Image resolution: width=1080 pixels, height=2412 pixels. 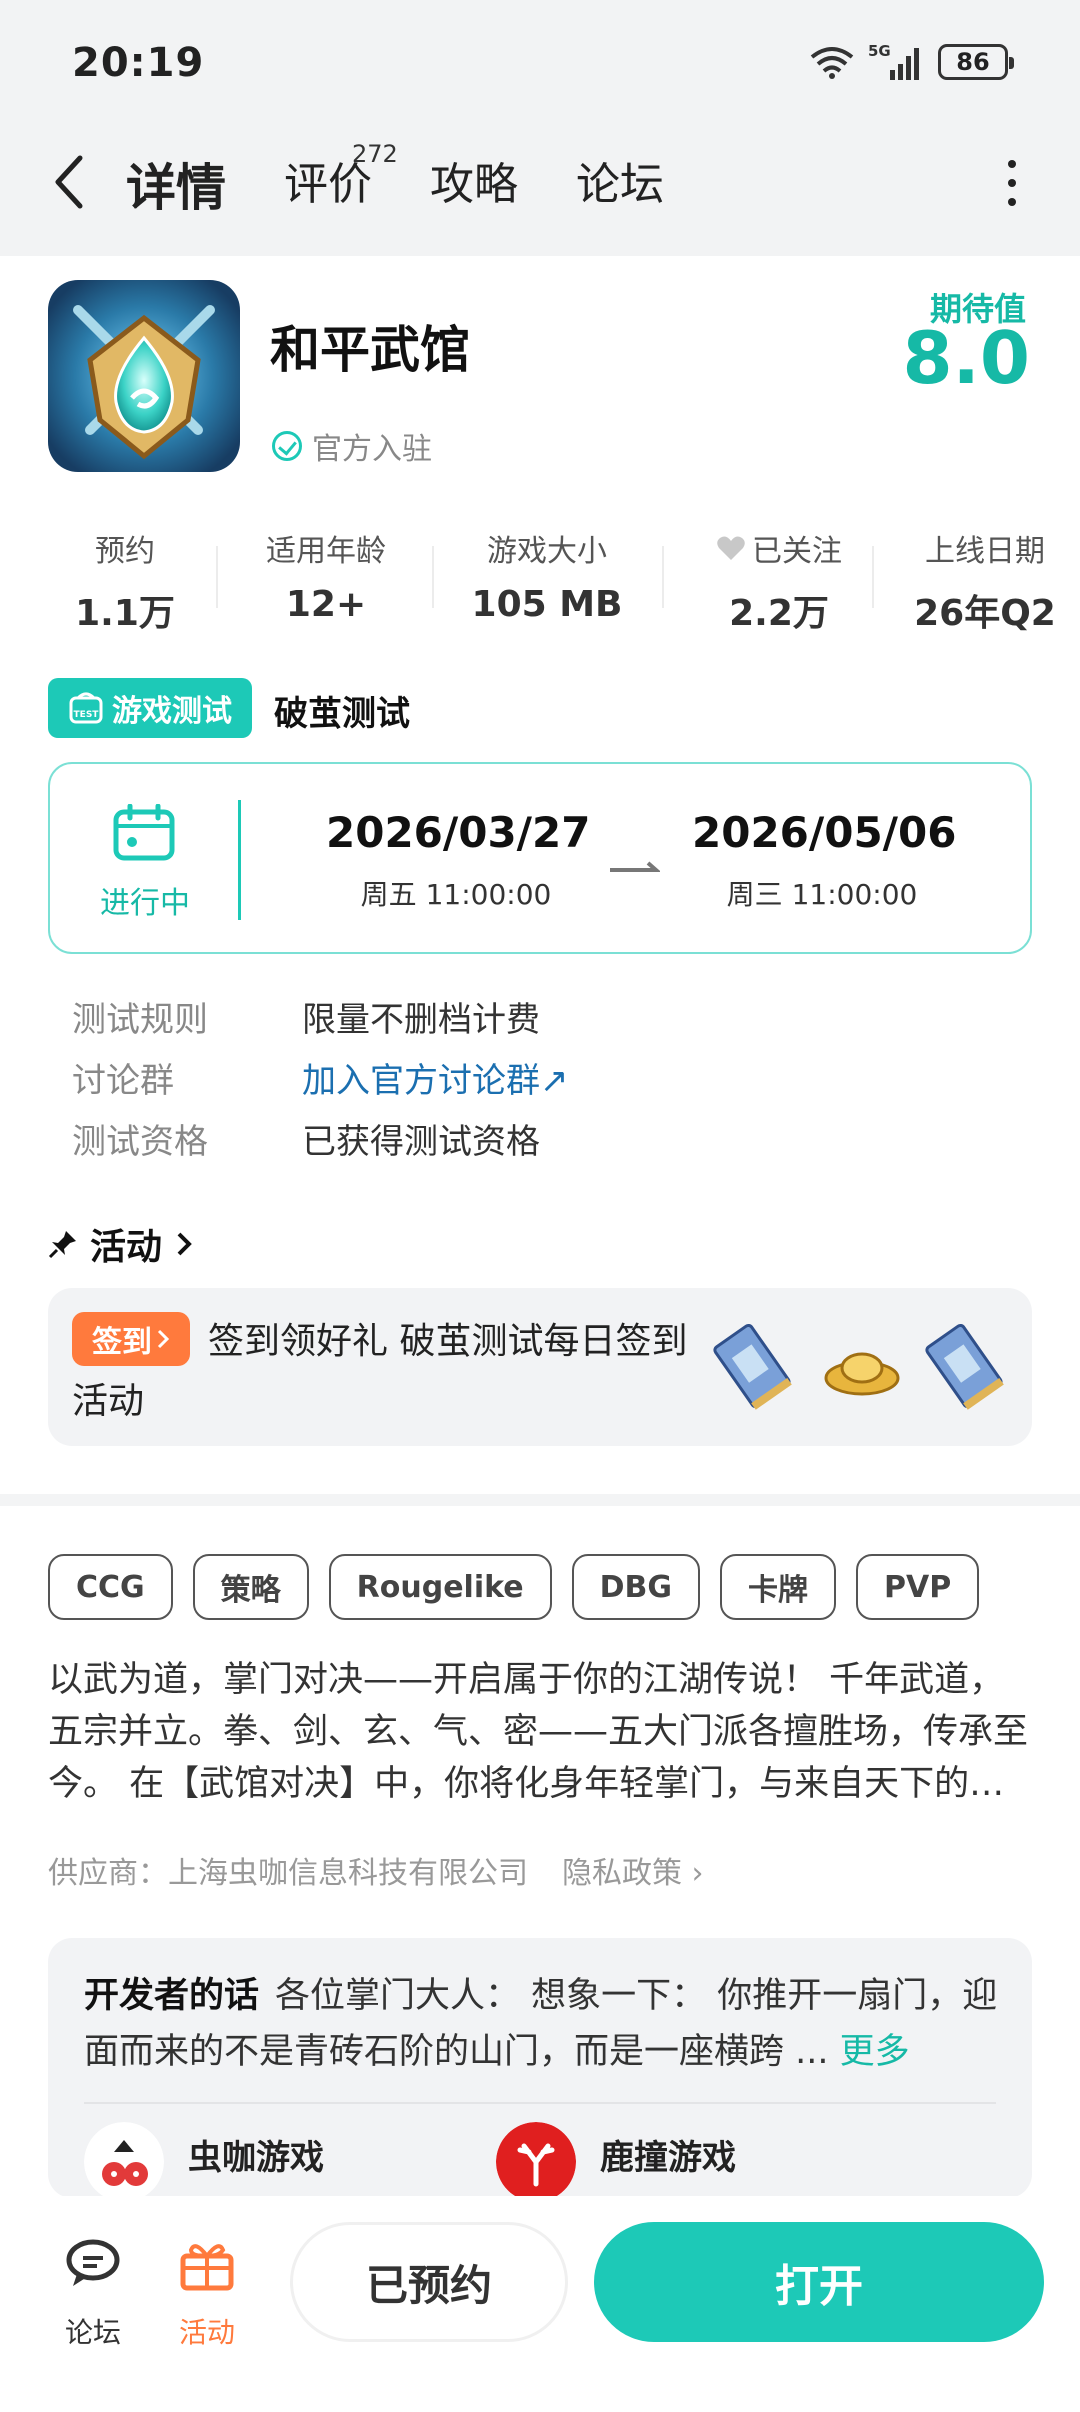 I want to click on review-count-badge: 272, so click(x=375, y=154).